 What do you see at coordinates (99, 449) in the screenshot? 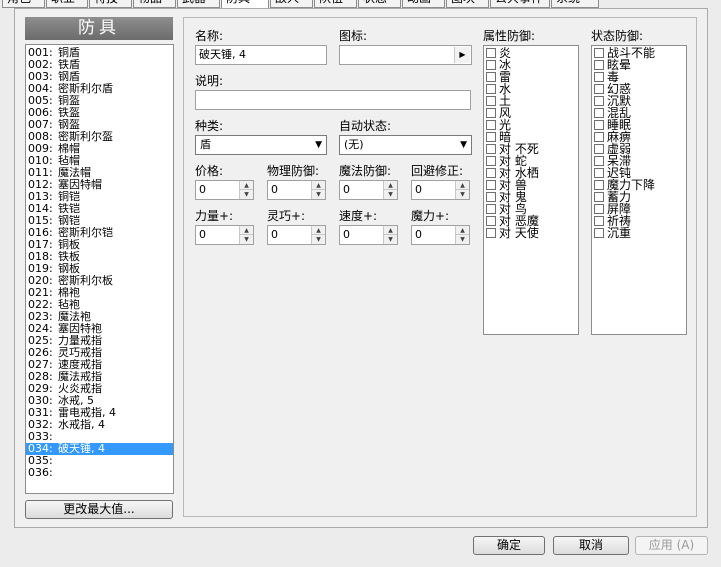
I see `list-item: 034: 破天锤, 4` at bounding box center [99, 449].